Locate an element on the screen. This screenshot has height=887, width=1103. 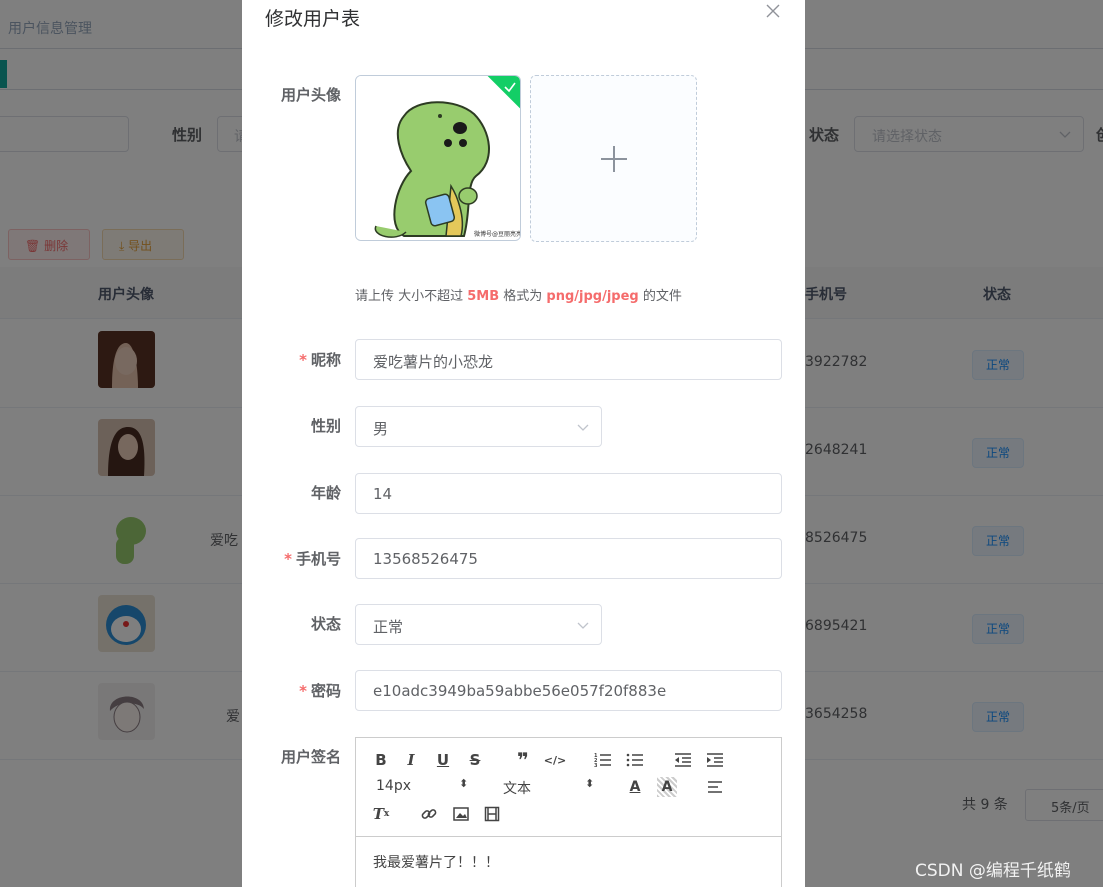
svg-text: 3 is located at coordinates (596, 765).